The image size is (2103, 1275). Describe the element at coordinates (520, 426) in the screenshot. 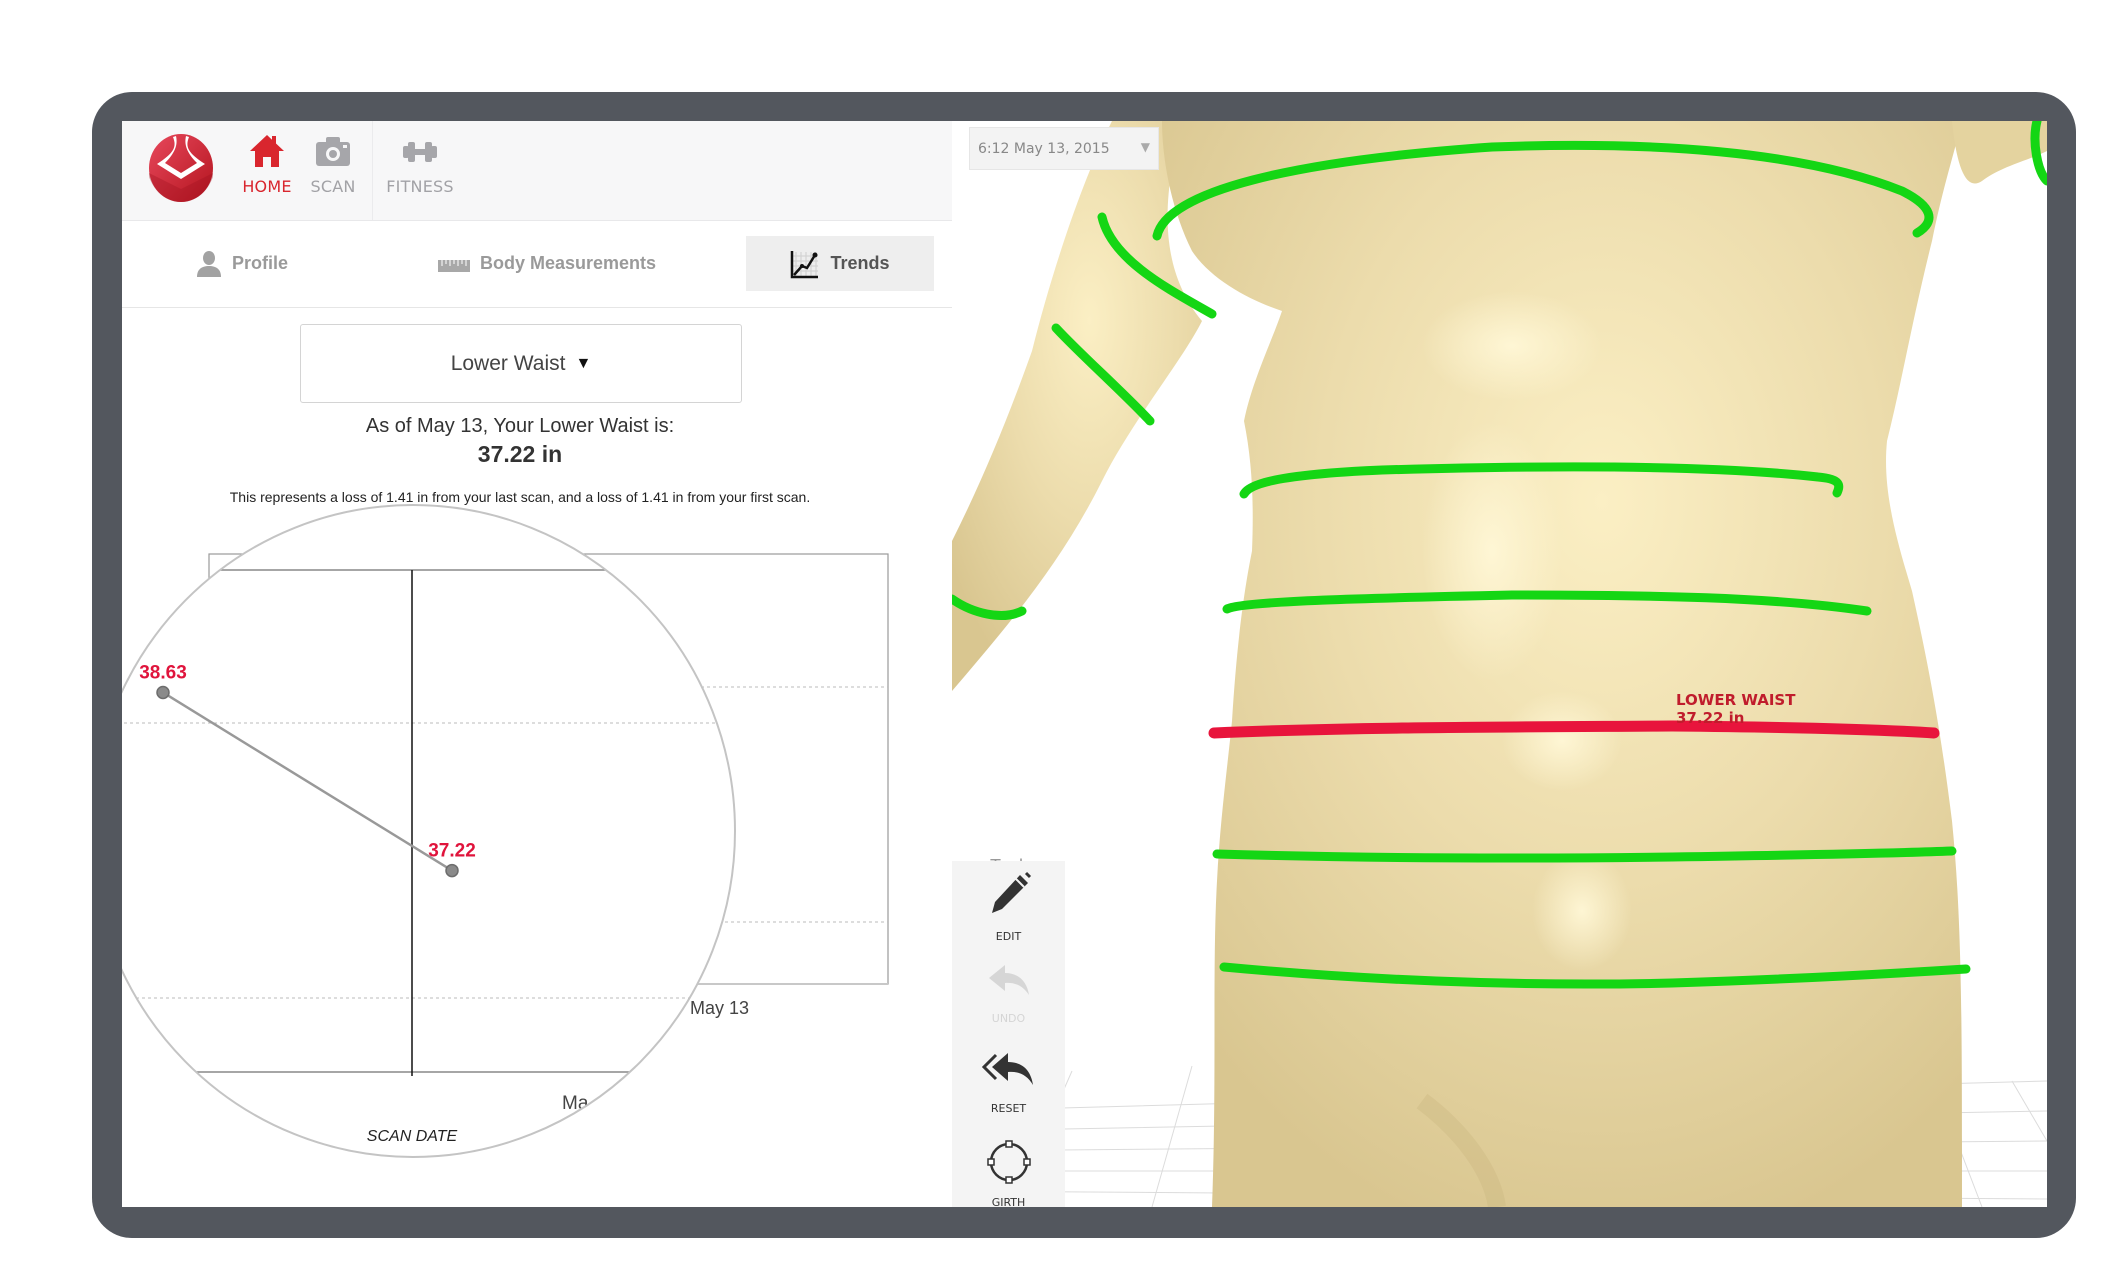

I see `as-of-text: As of May 13, Your Lower Waist is:` at that location.